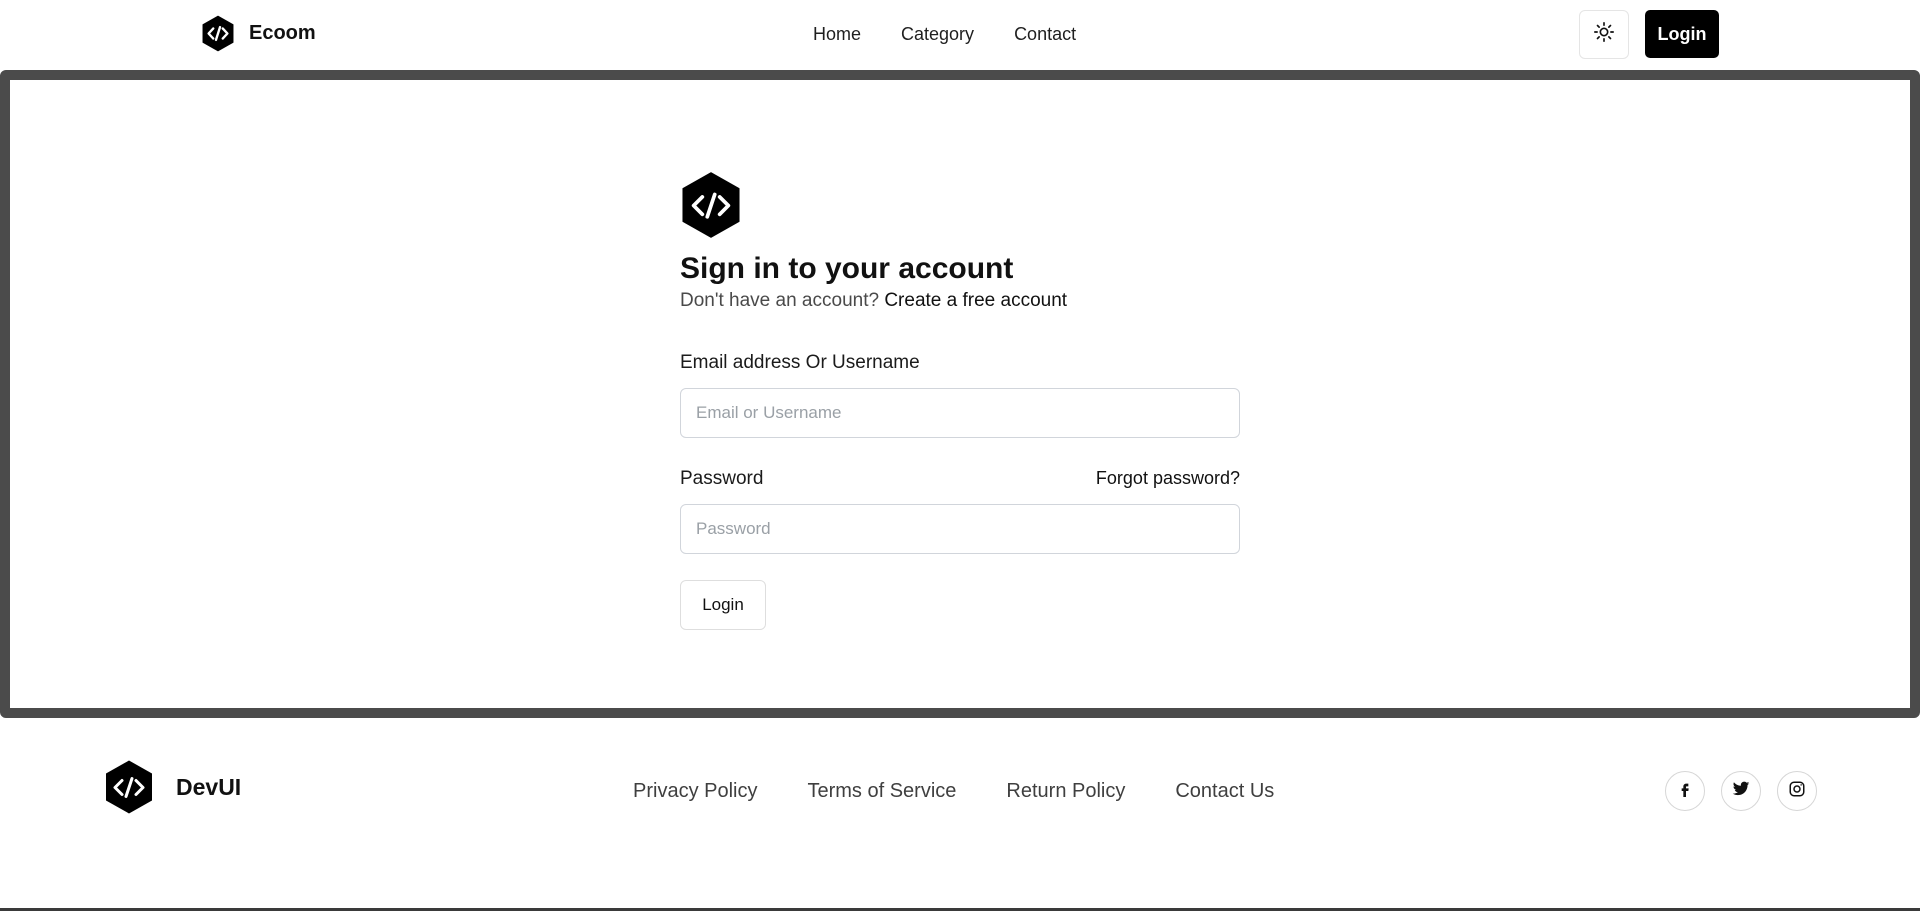 The width and height of the screenshot is (1920, 911). I want to click on footer-link-contact: Contact Us, so click(1224, 791).